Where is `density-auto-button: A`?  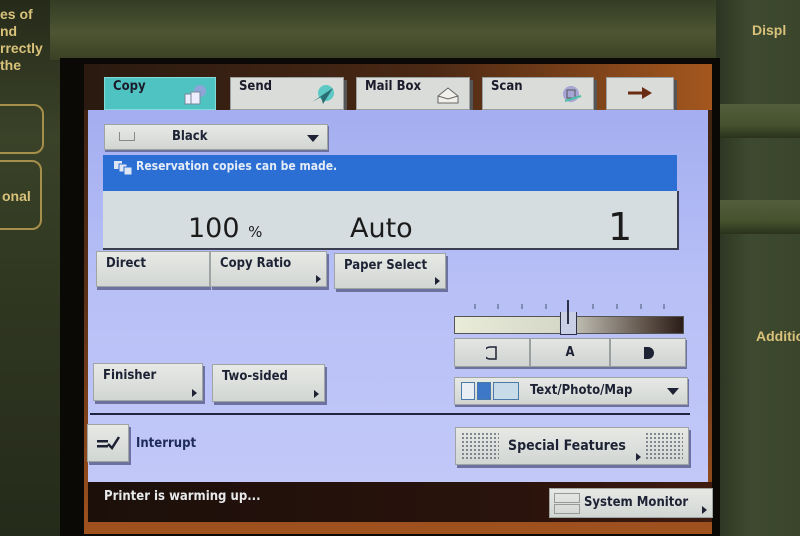 density-auto-button: A is located at coordinates (570, 352).